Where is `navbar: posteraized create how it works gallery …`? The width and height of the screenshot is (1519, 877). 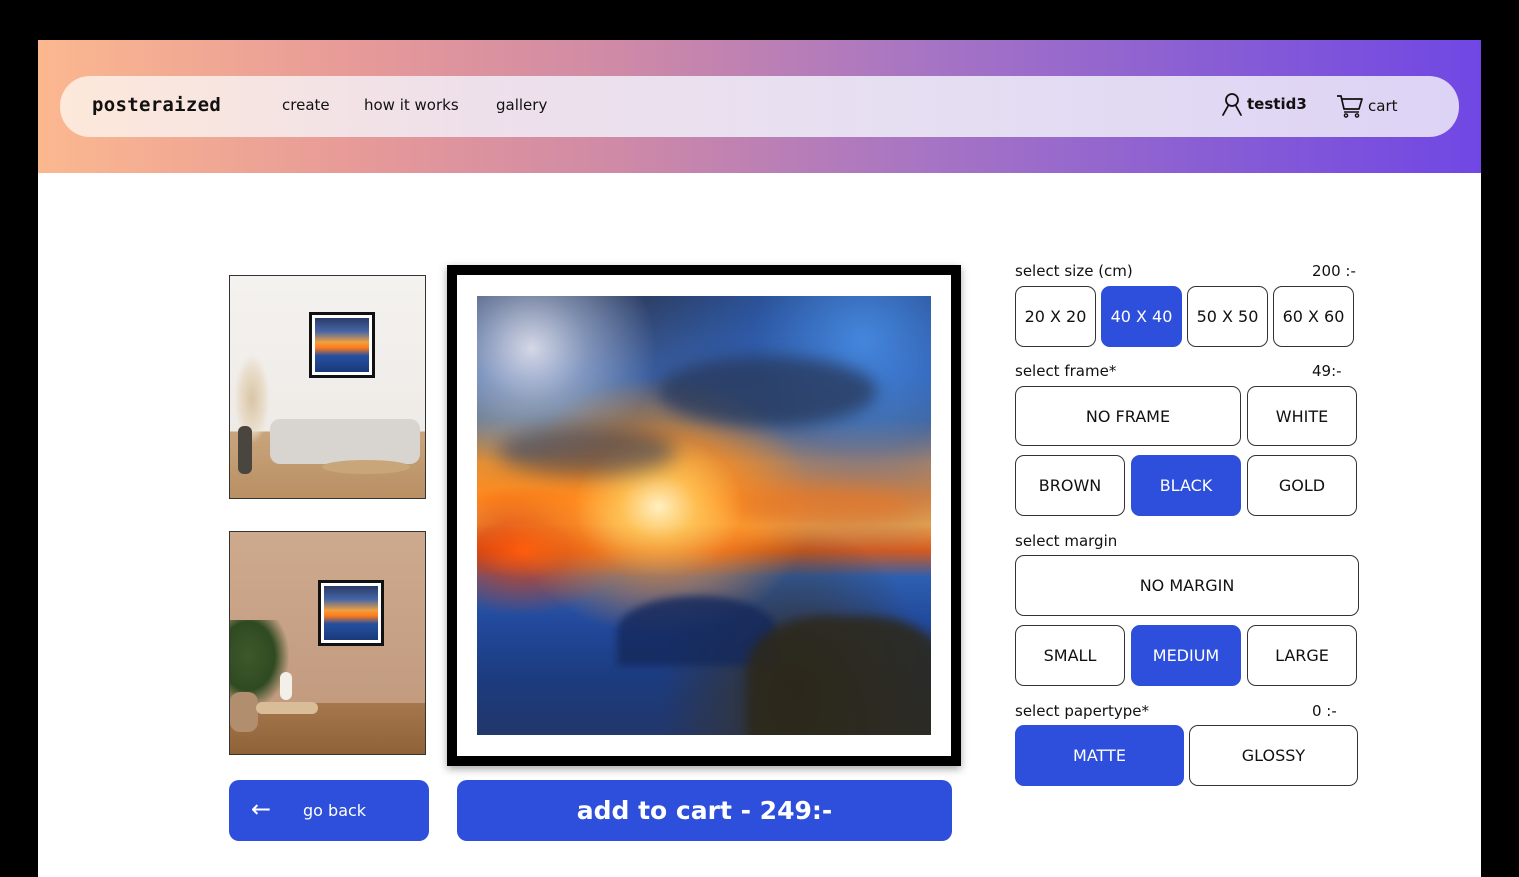
navbar: posteraized create how it works gallery … is located at coordinates (759, 106).